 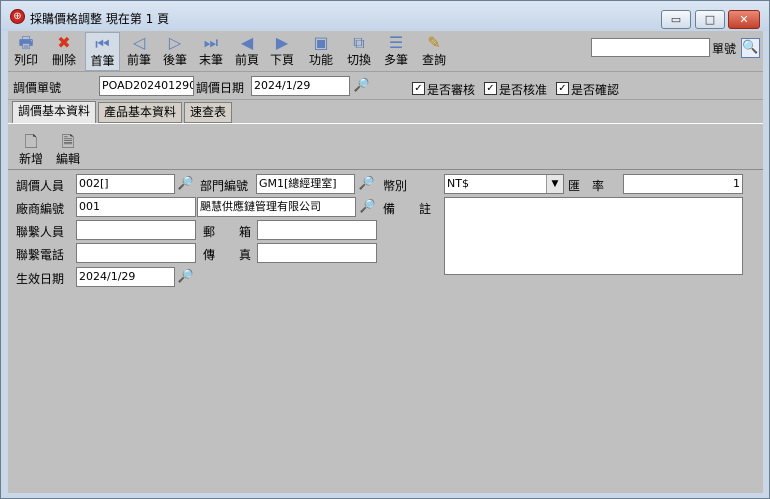 What do you see at coordinates (650, 47) in the screenshot?
I see `doc-number-search-input` at bounding box center [650, 47].